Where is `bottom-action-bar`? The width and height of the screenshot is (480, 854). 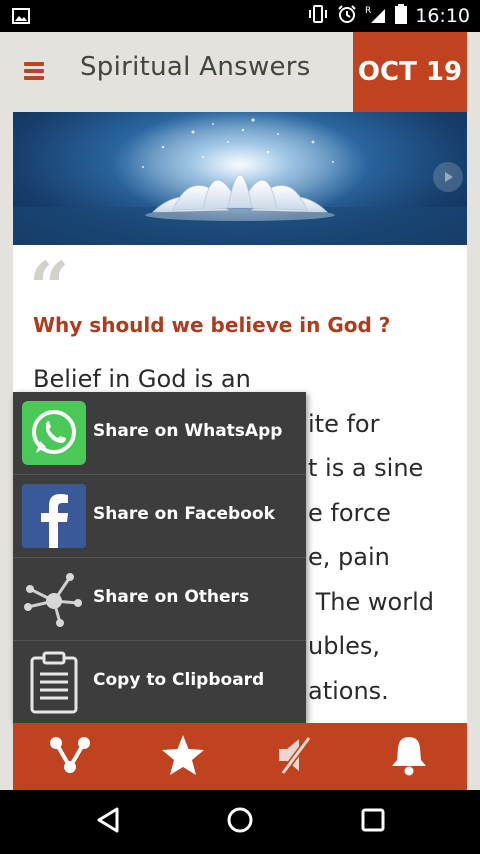 bottom-action-bar is located at coordinates (240, 756).